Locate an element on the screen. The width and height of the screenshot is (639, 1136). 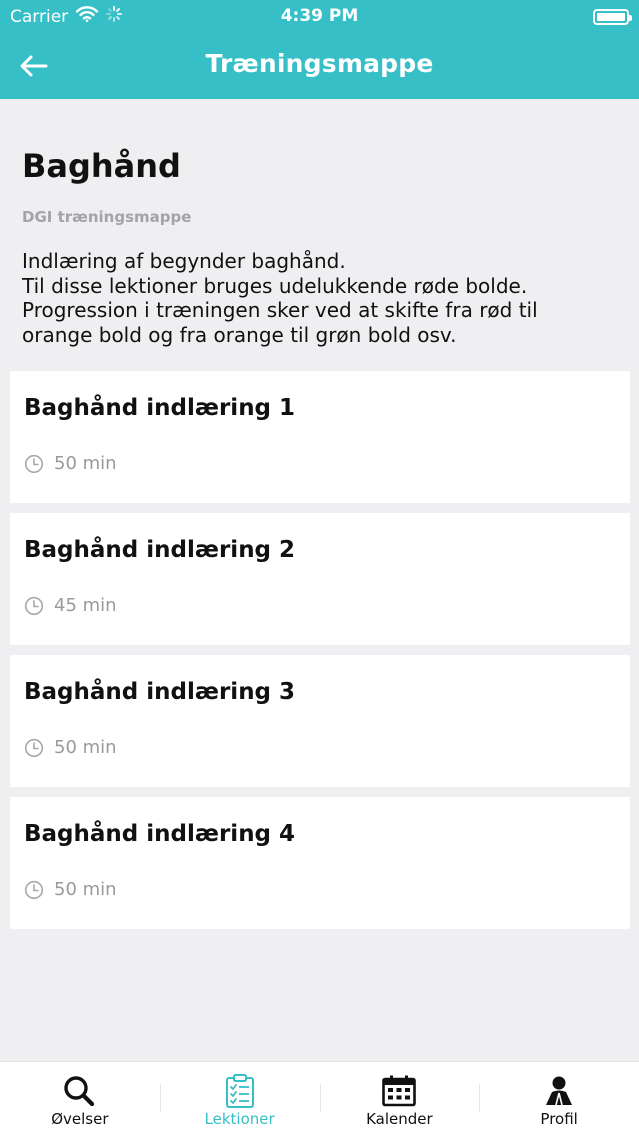
calendar-icon is located at coordinates (399, 1091).